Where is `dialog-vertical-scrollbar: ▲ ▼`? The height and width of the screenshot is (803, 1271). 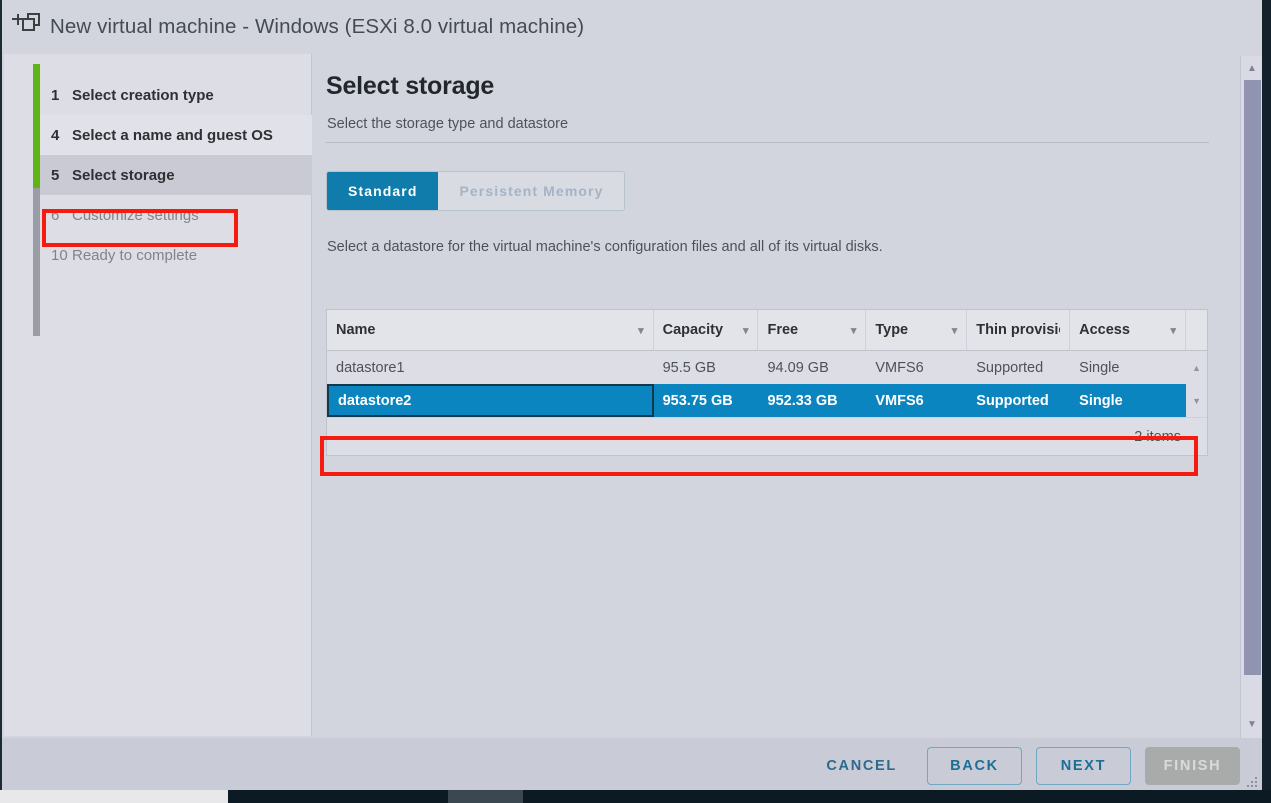 dialog-vertical-scrollbar: ▲ ▼ is located at coordinates (1251, 397).